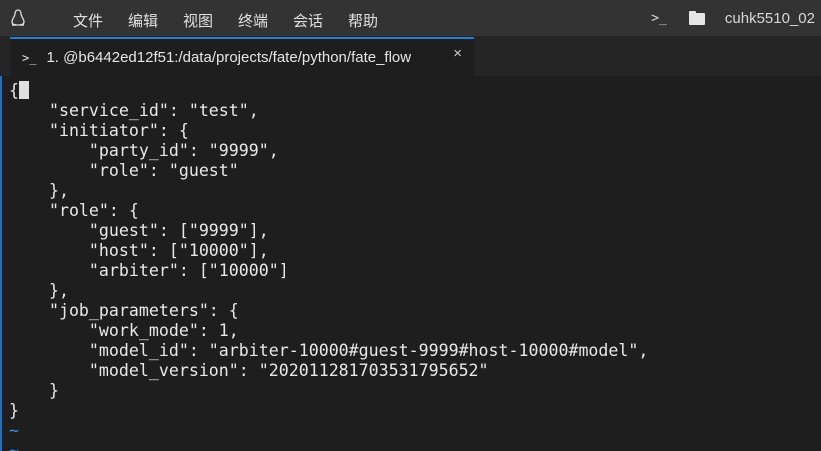  Describe the element at coordinates (415, 91) in the screenshot. I see `terminal-line: {` at that location.